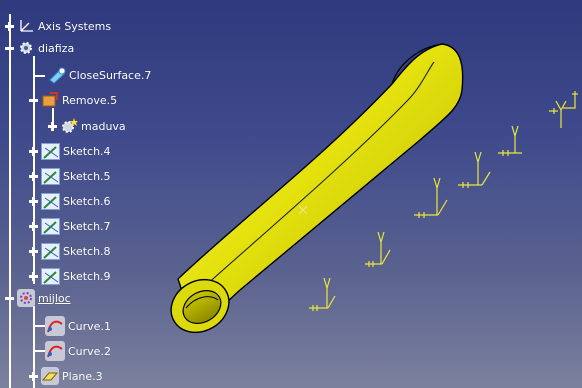 The width and height of the screenshot is (582, 388). What do you see at coordinates (87, 176) in the screenshot?
I see `tree-node-label: Sketch.5` at bounding box center [87, 176].